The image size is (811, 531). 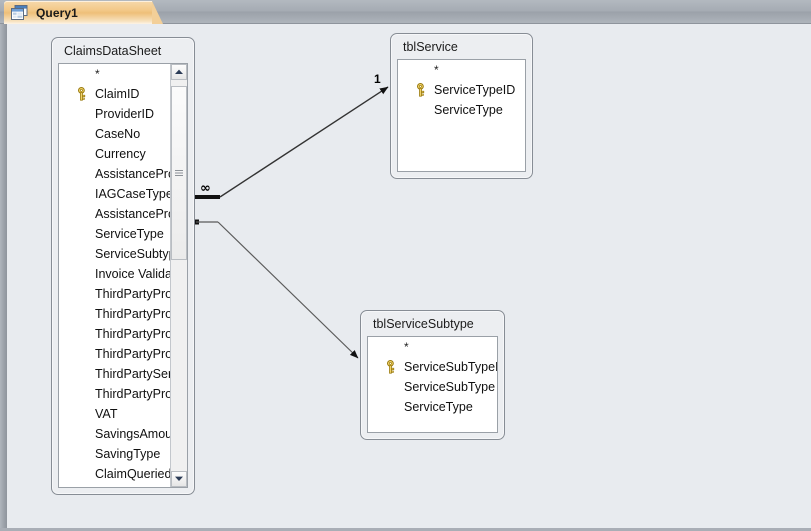 I want to click on field-row: ServiceSubtype, so click(x=123, y=254).